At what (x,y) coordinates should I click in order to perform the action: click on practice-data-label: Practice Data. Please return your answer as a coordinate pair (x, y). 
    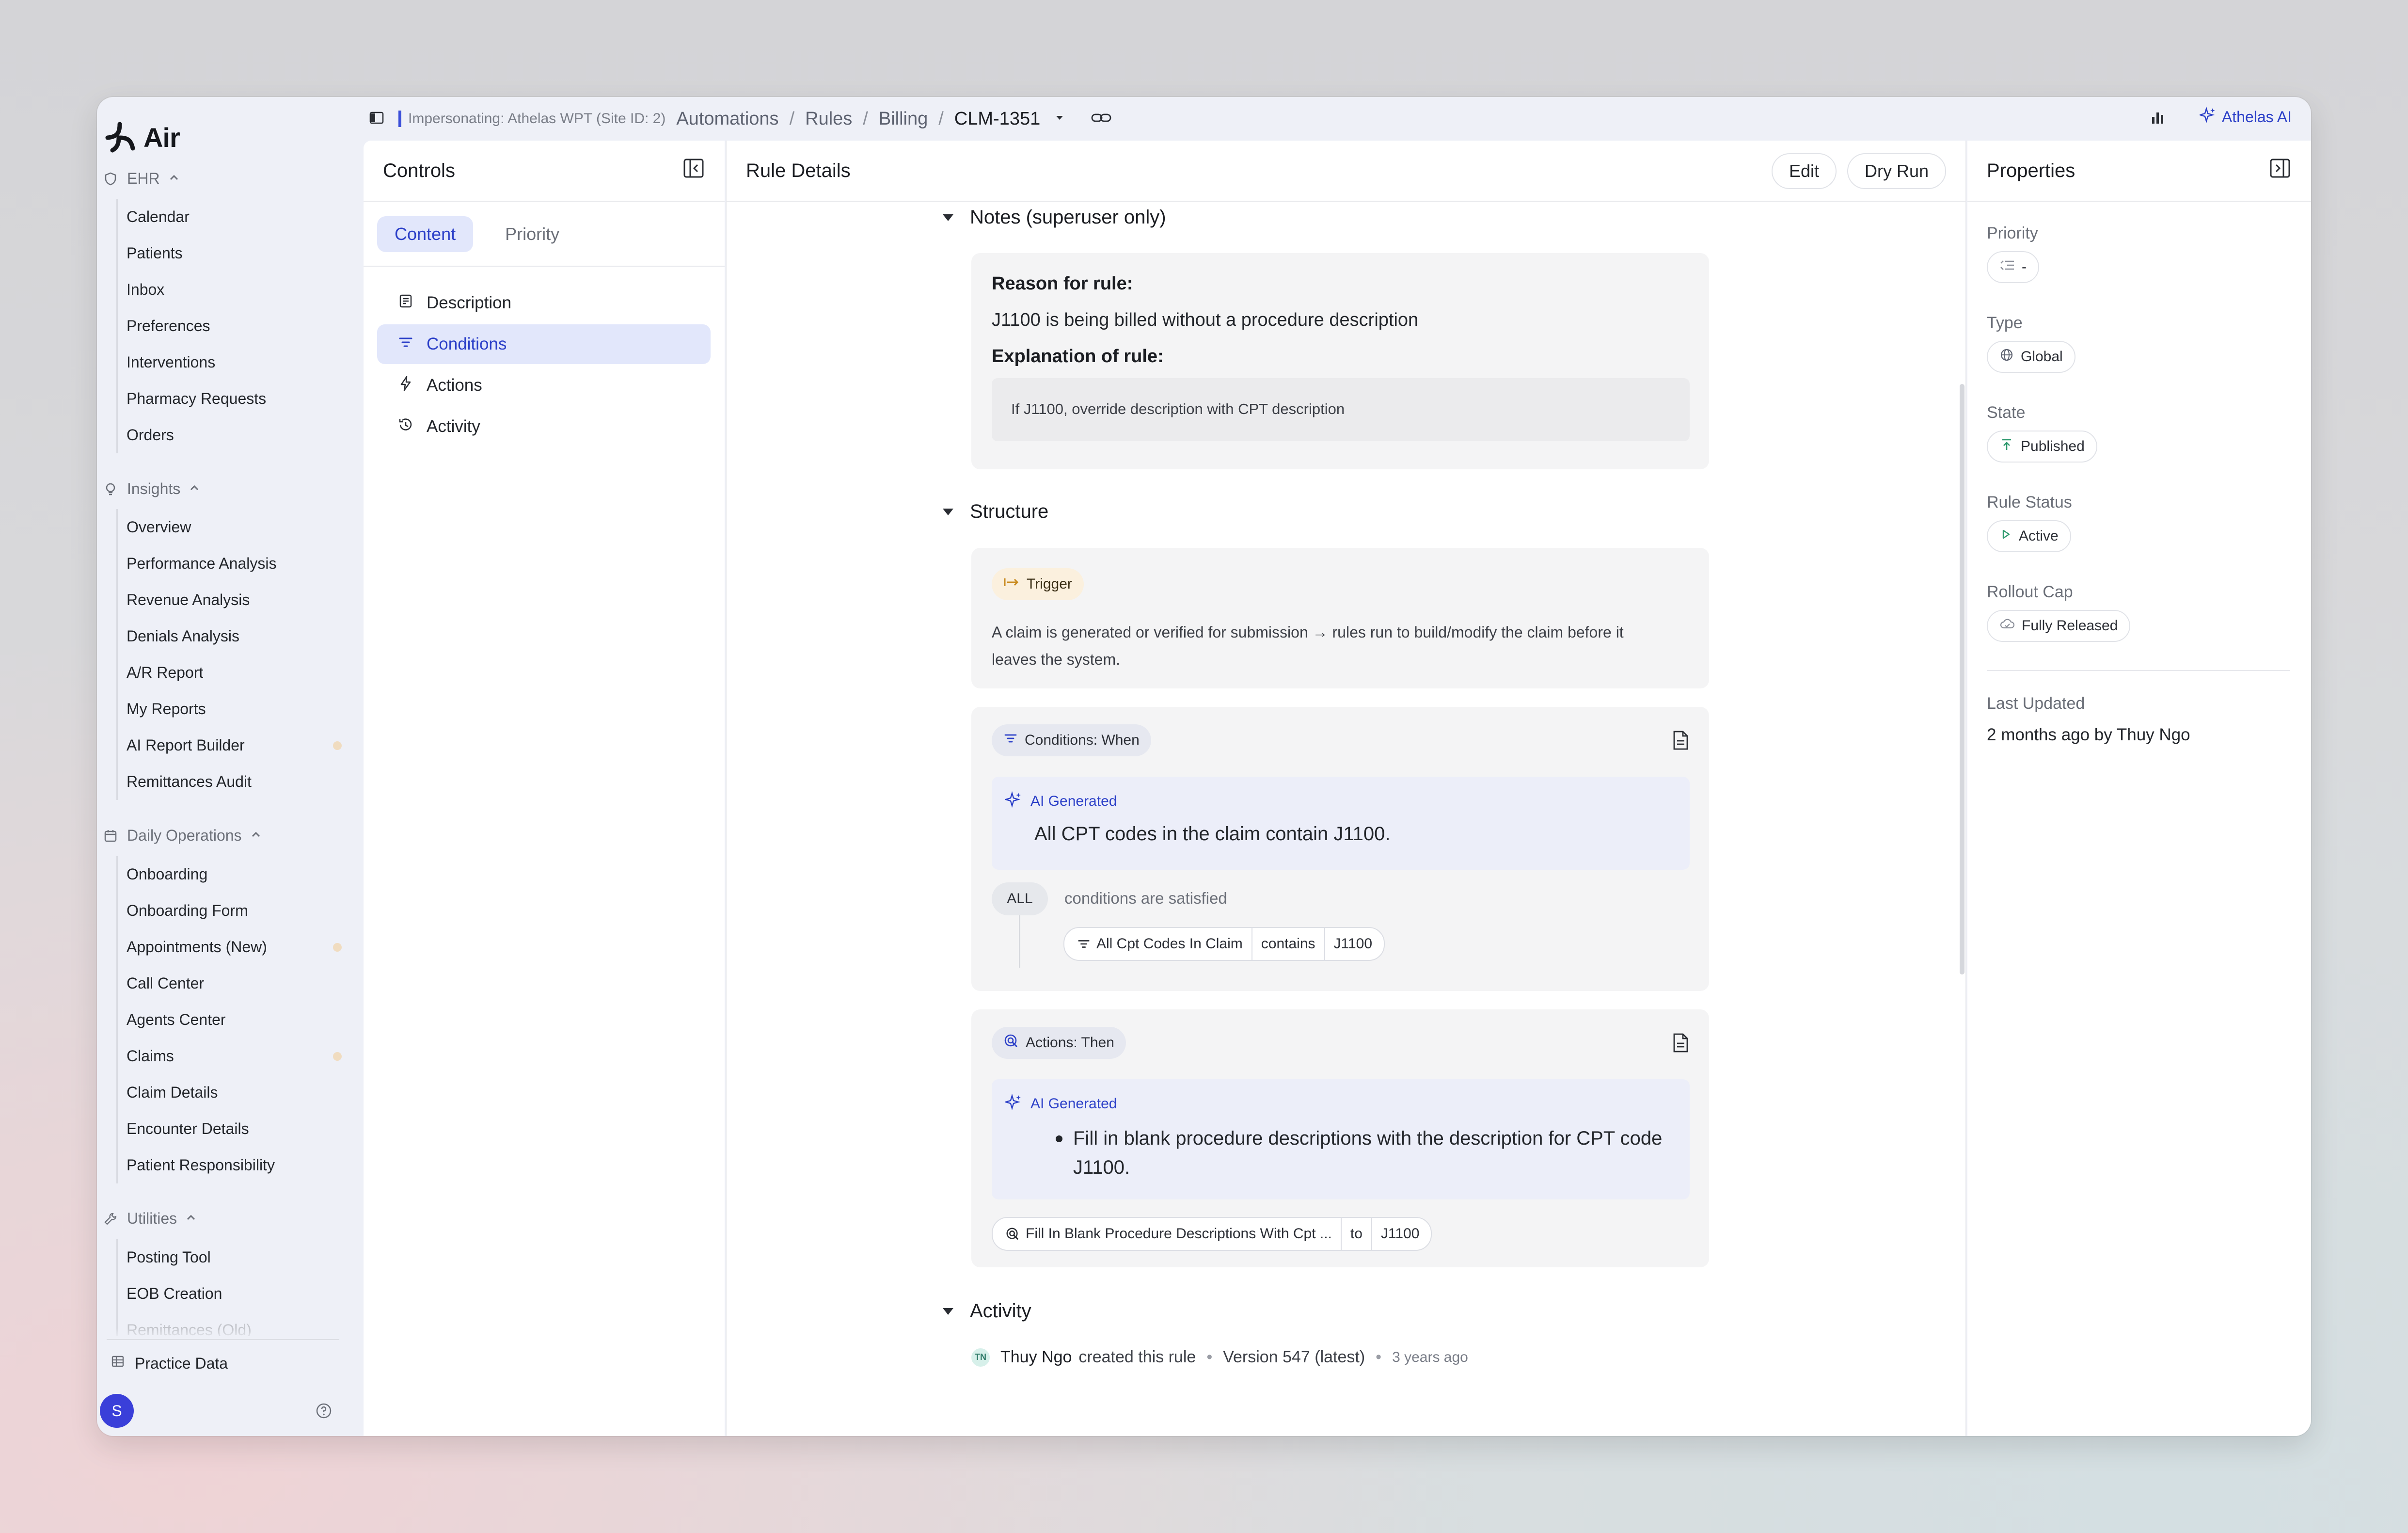
    Looking at the image, I should click on (181, 1363).